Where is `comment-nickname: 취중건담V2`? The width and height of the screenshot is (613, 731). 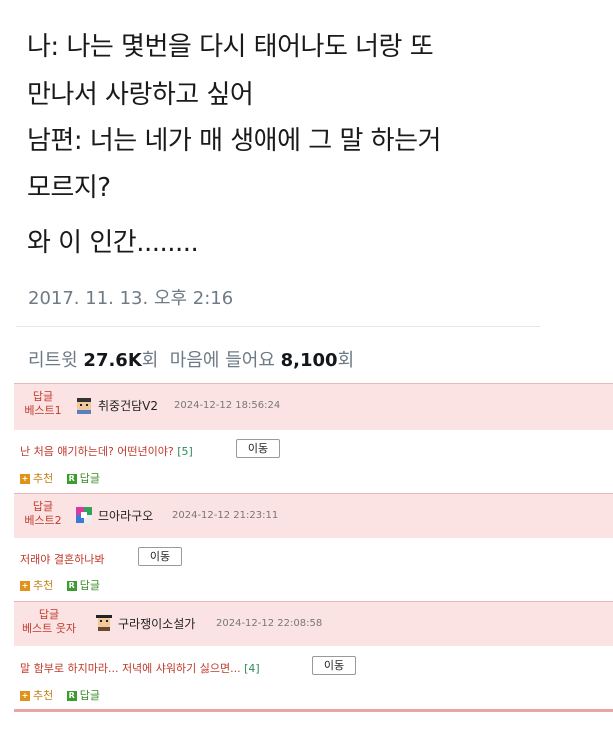 comment-nickname: 취중건담V2 is located at coordinates (128, 405).